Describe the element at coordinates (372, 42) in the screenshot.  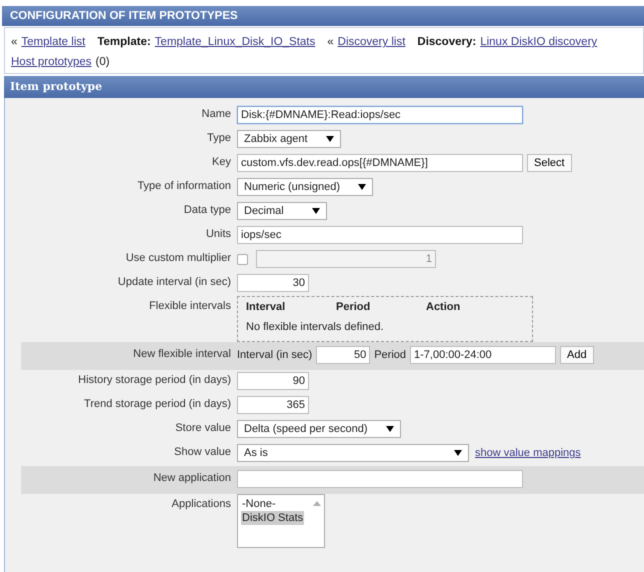
I see `breadcrumb-link: Discovery list` at that location.